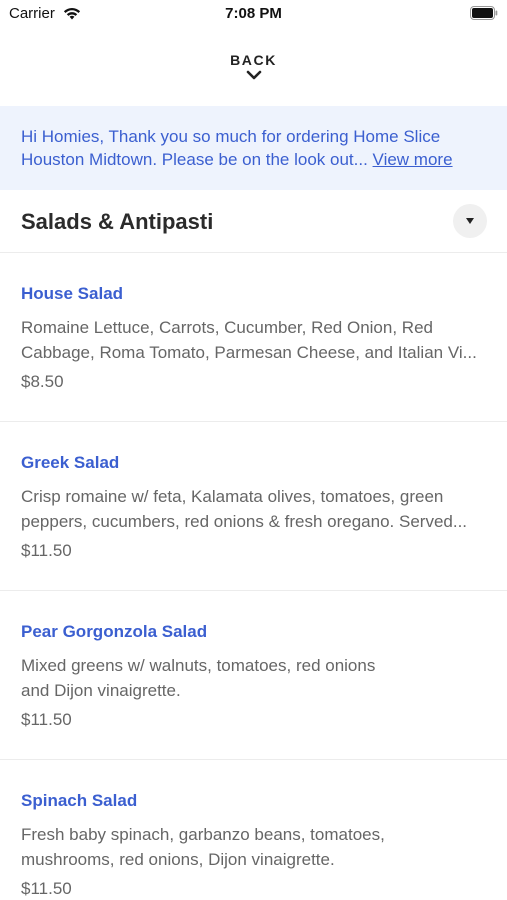 This screenshot has height=900, width=507. I want to click on section-title: Salads & Antipasti, so click(117, 221).